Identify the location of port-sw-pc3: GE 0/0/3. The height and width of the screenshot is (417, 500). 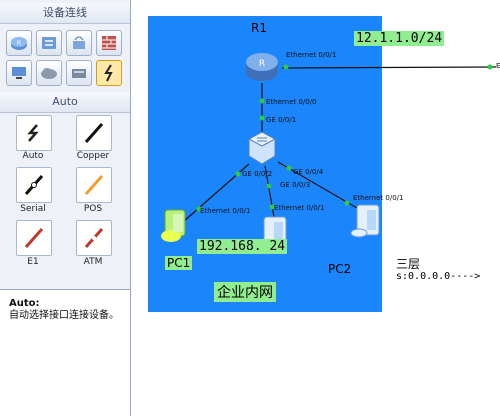
(295, 185).